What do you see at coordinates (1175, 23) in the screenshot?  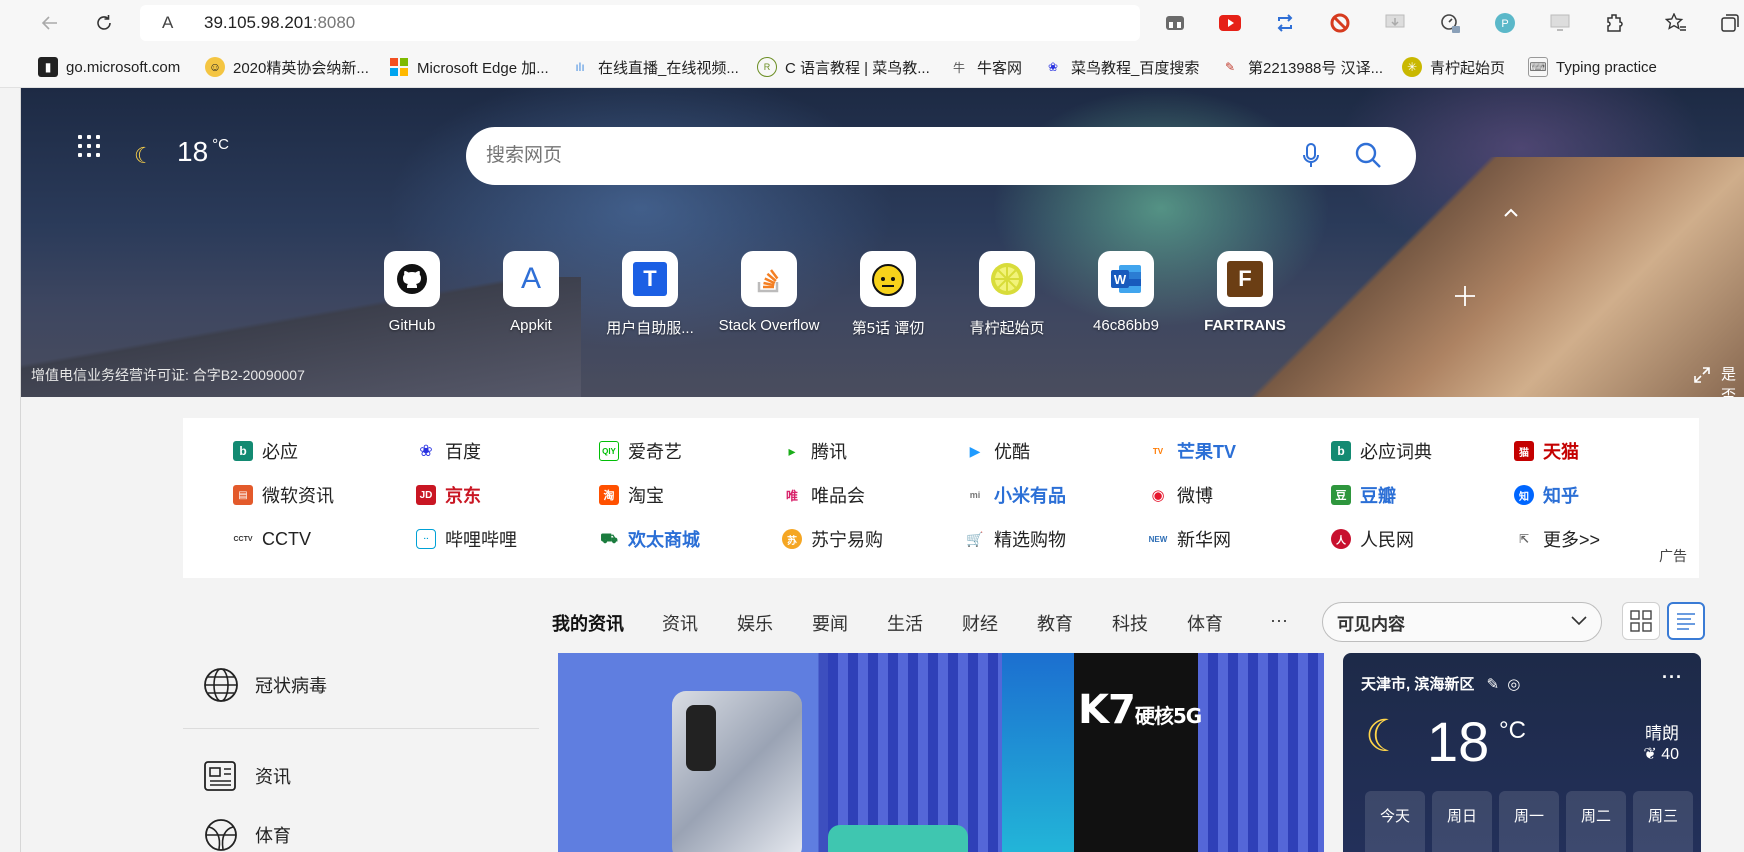 I see `immersive-reader-icon` at bounding box center [1175, 23].